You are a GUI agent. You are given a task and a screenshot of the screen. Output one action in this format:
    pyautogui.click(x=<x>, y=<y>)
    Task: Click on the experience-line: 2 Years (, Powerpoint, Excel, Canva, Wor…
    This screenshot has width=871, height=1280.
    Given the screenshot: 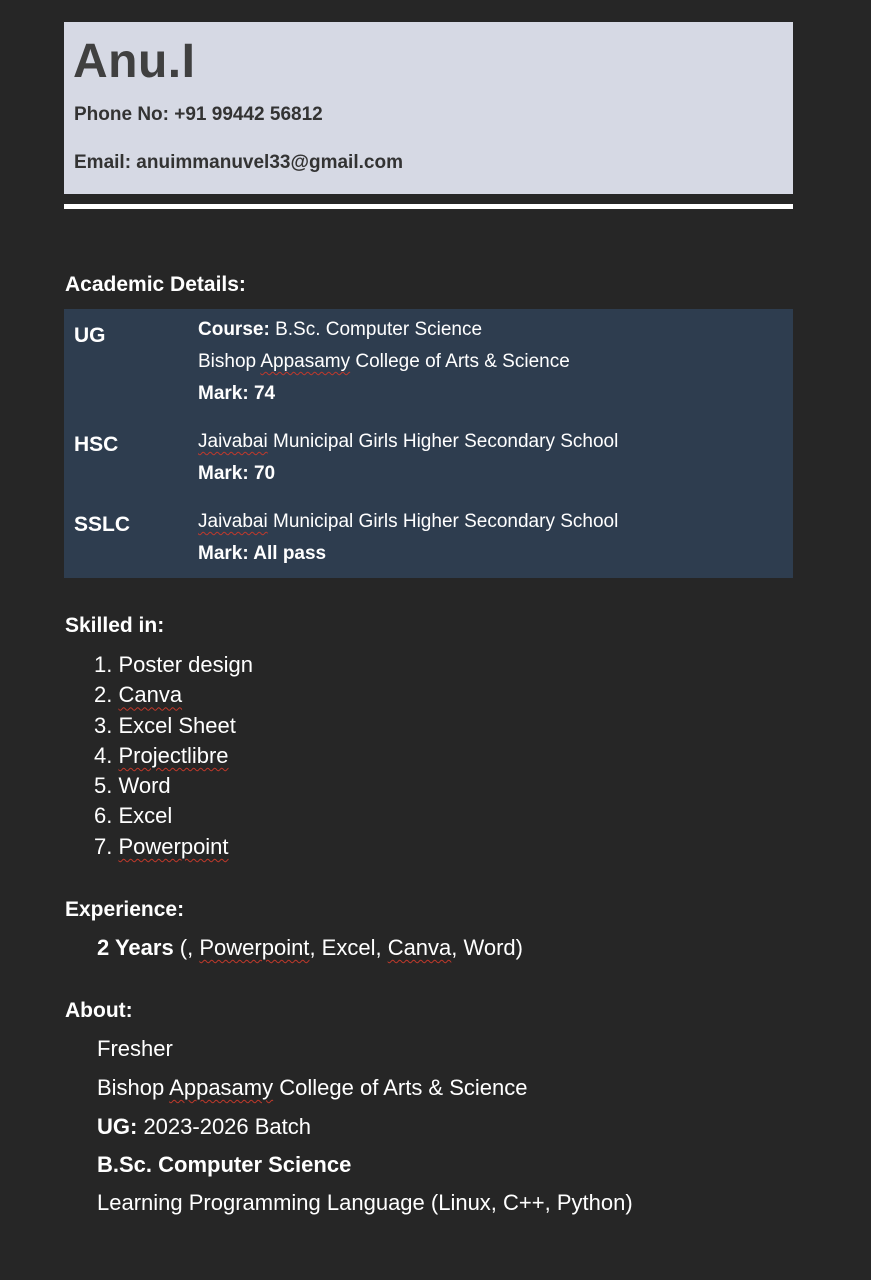 What is the action you would take?
    pyautogui.click(x=310, y=948)
    